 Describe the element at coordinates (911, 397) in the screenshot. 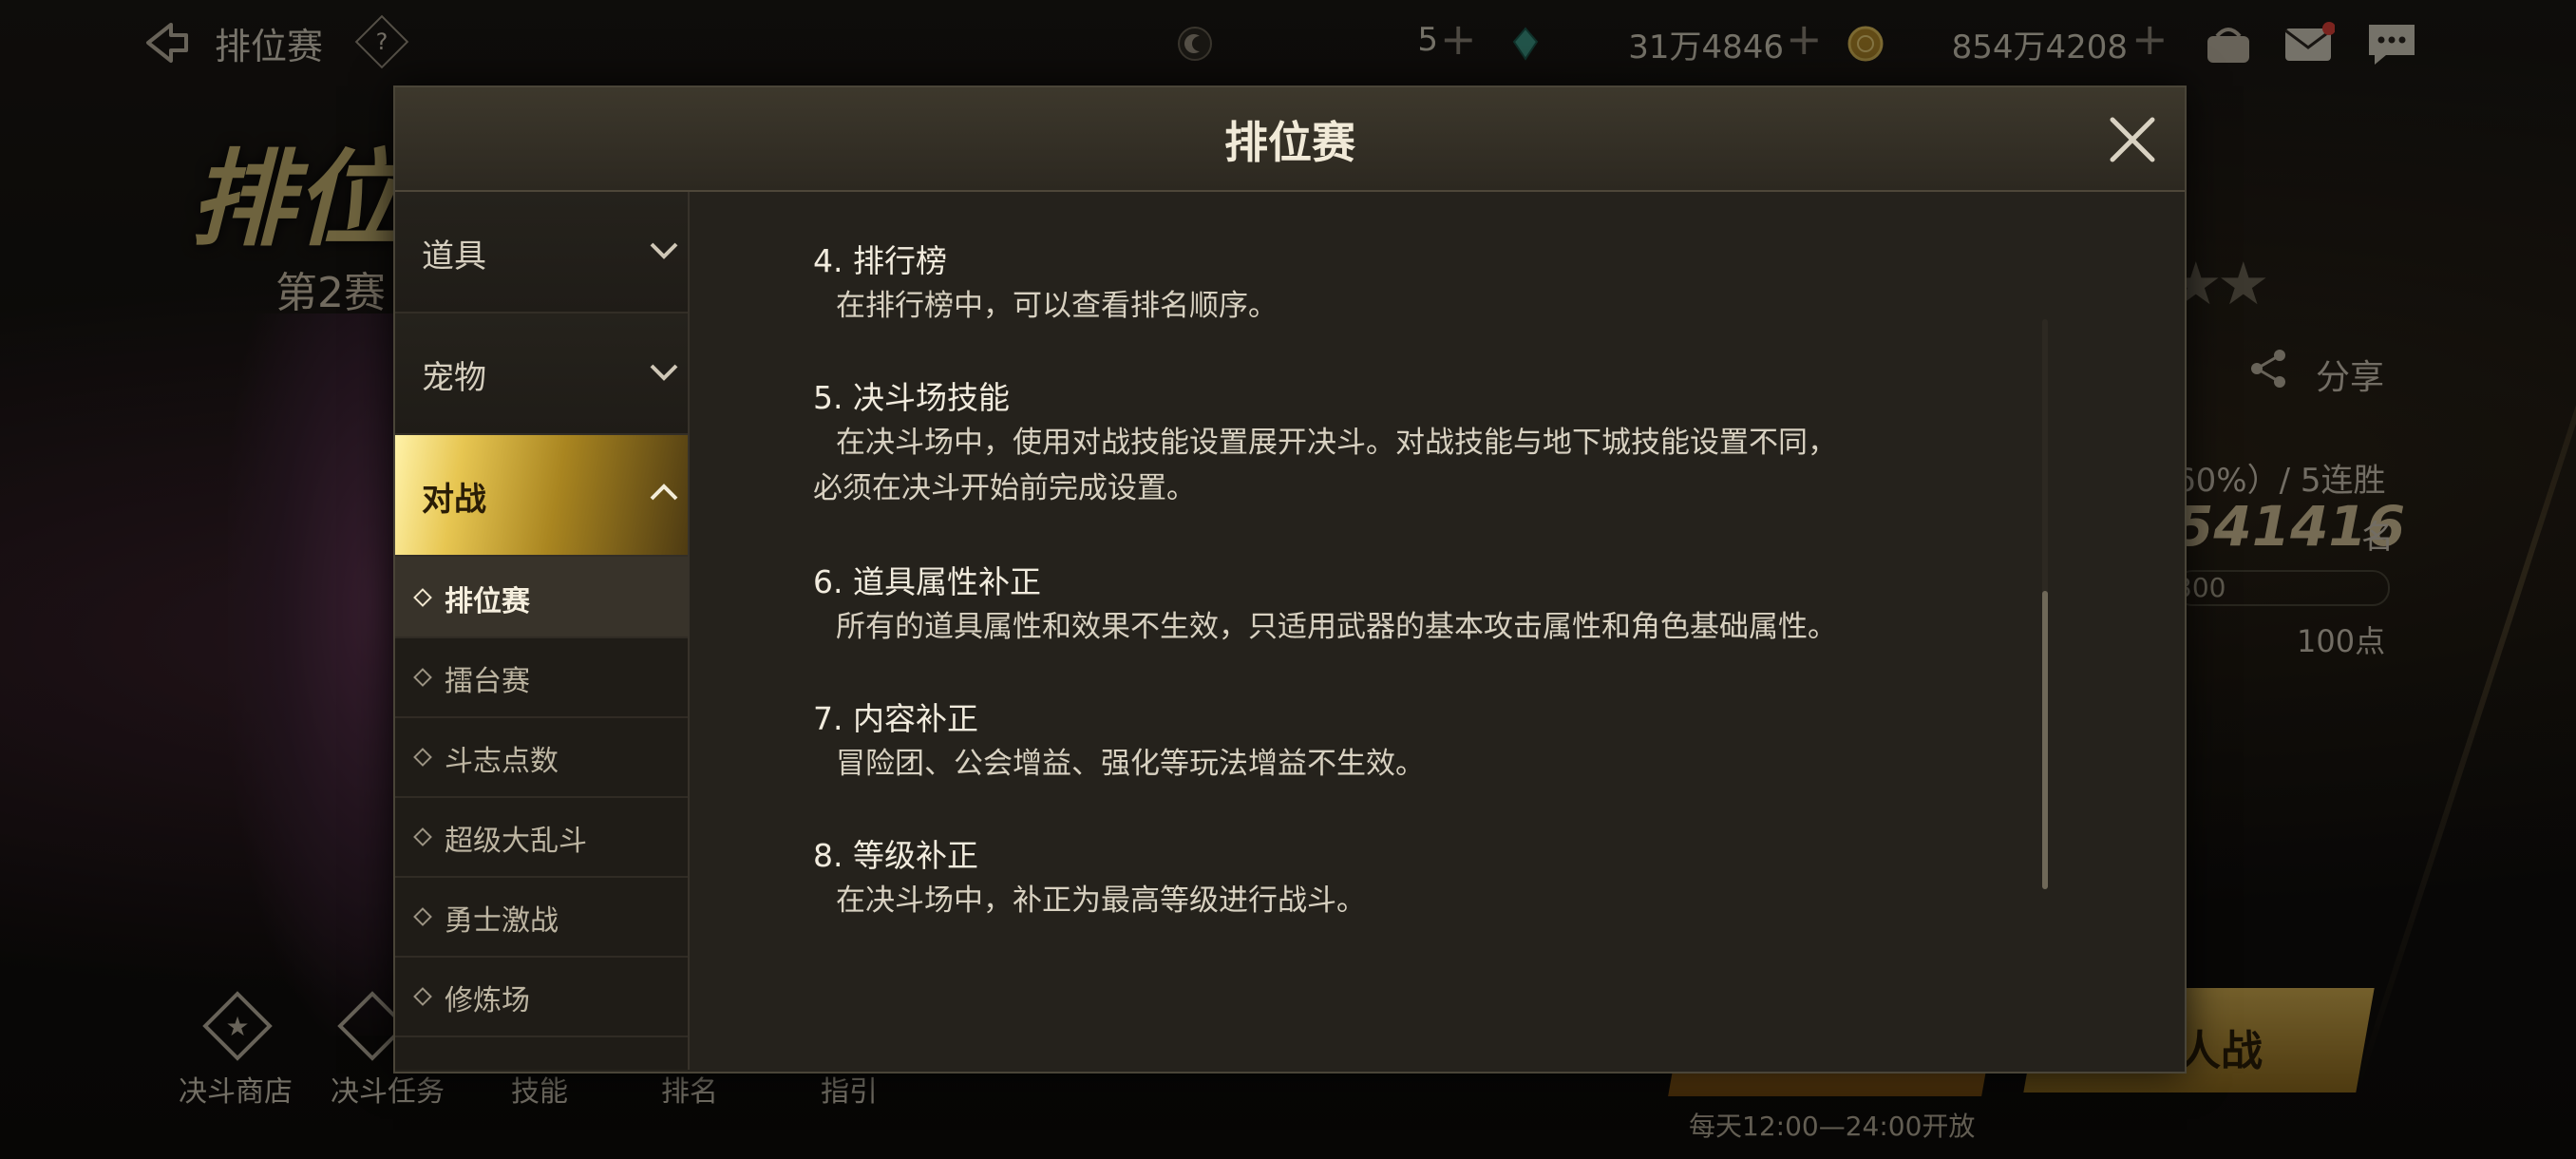

I see `rule-heading: 5. 决斗场技能` at that location.